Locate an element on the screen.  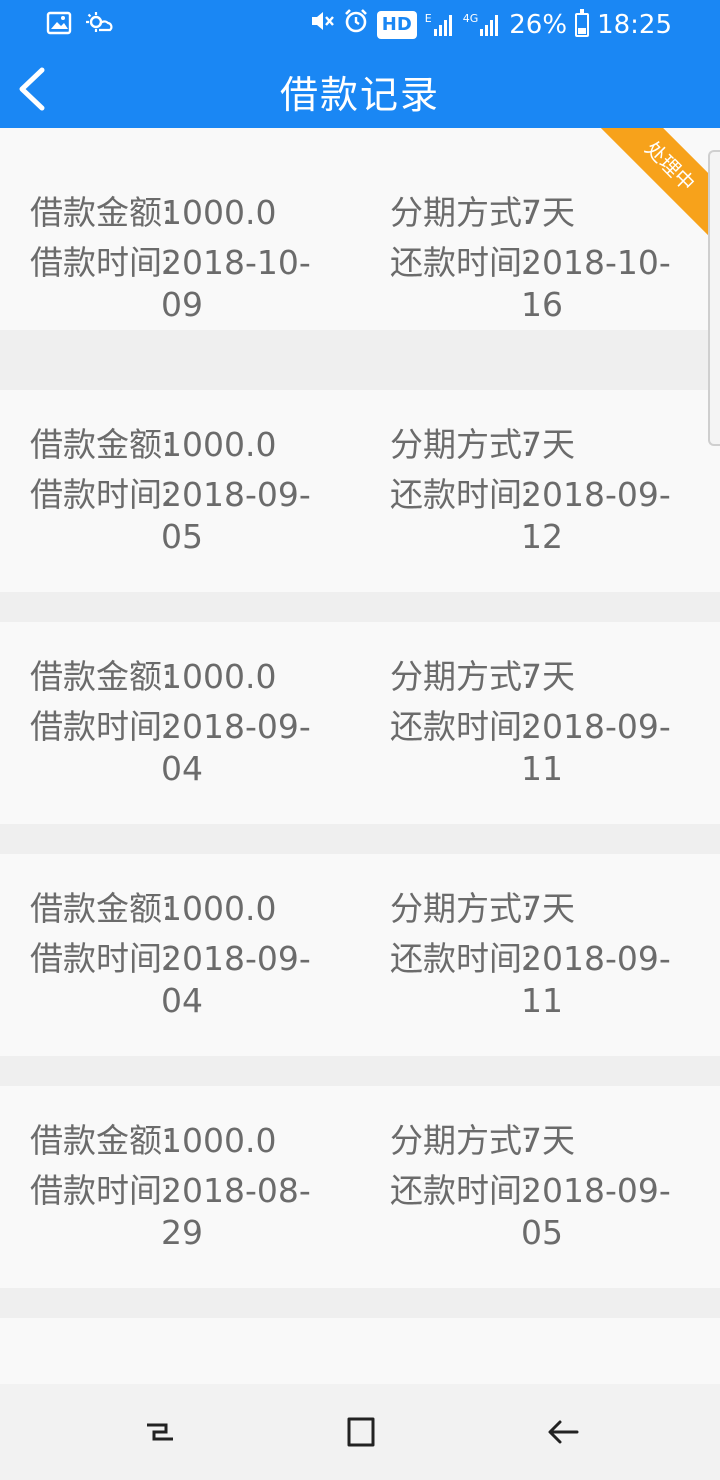
home-button is located at coordinates (361, 1432).